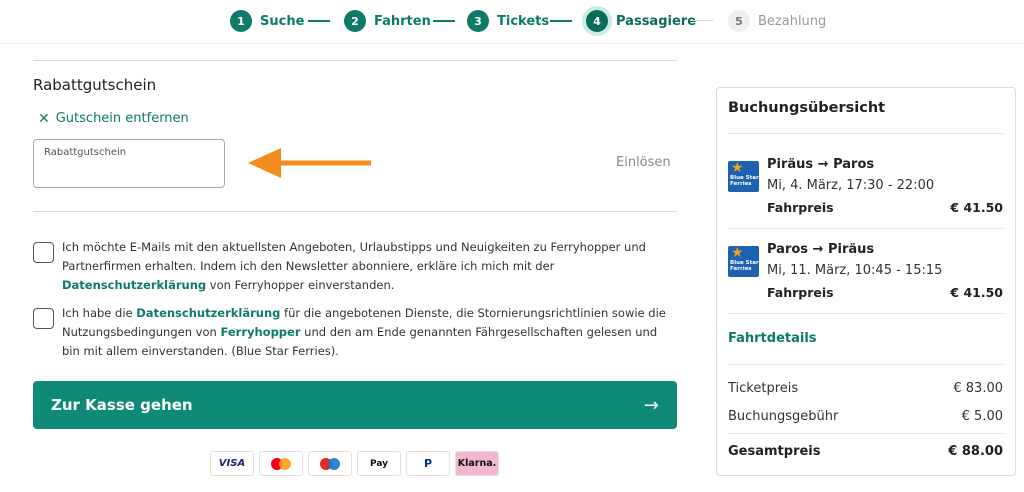 The image size is (1024, 492). Describe the element at coordinates (300, 285) in the screenshot. I see `consent-text: von Ferryhopper einverstanden.` at that location.